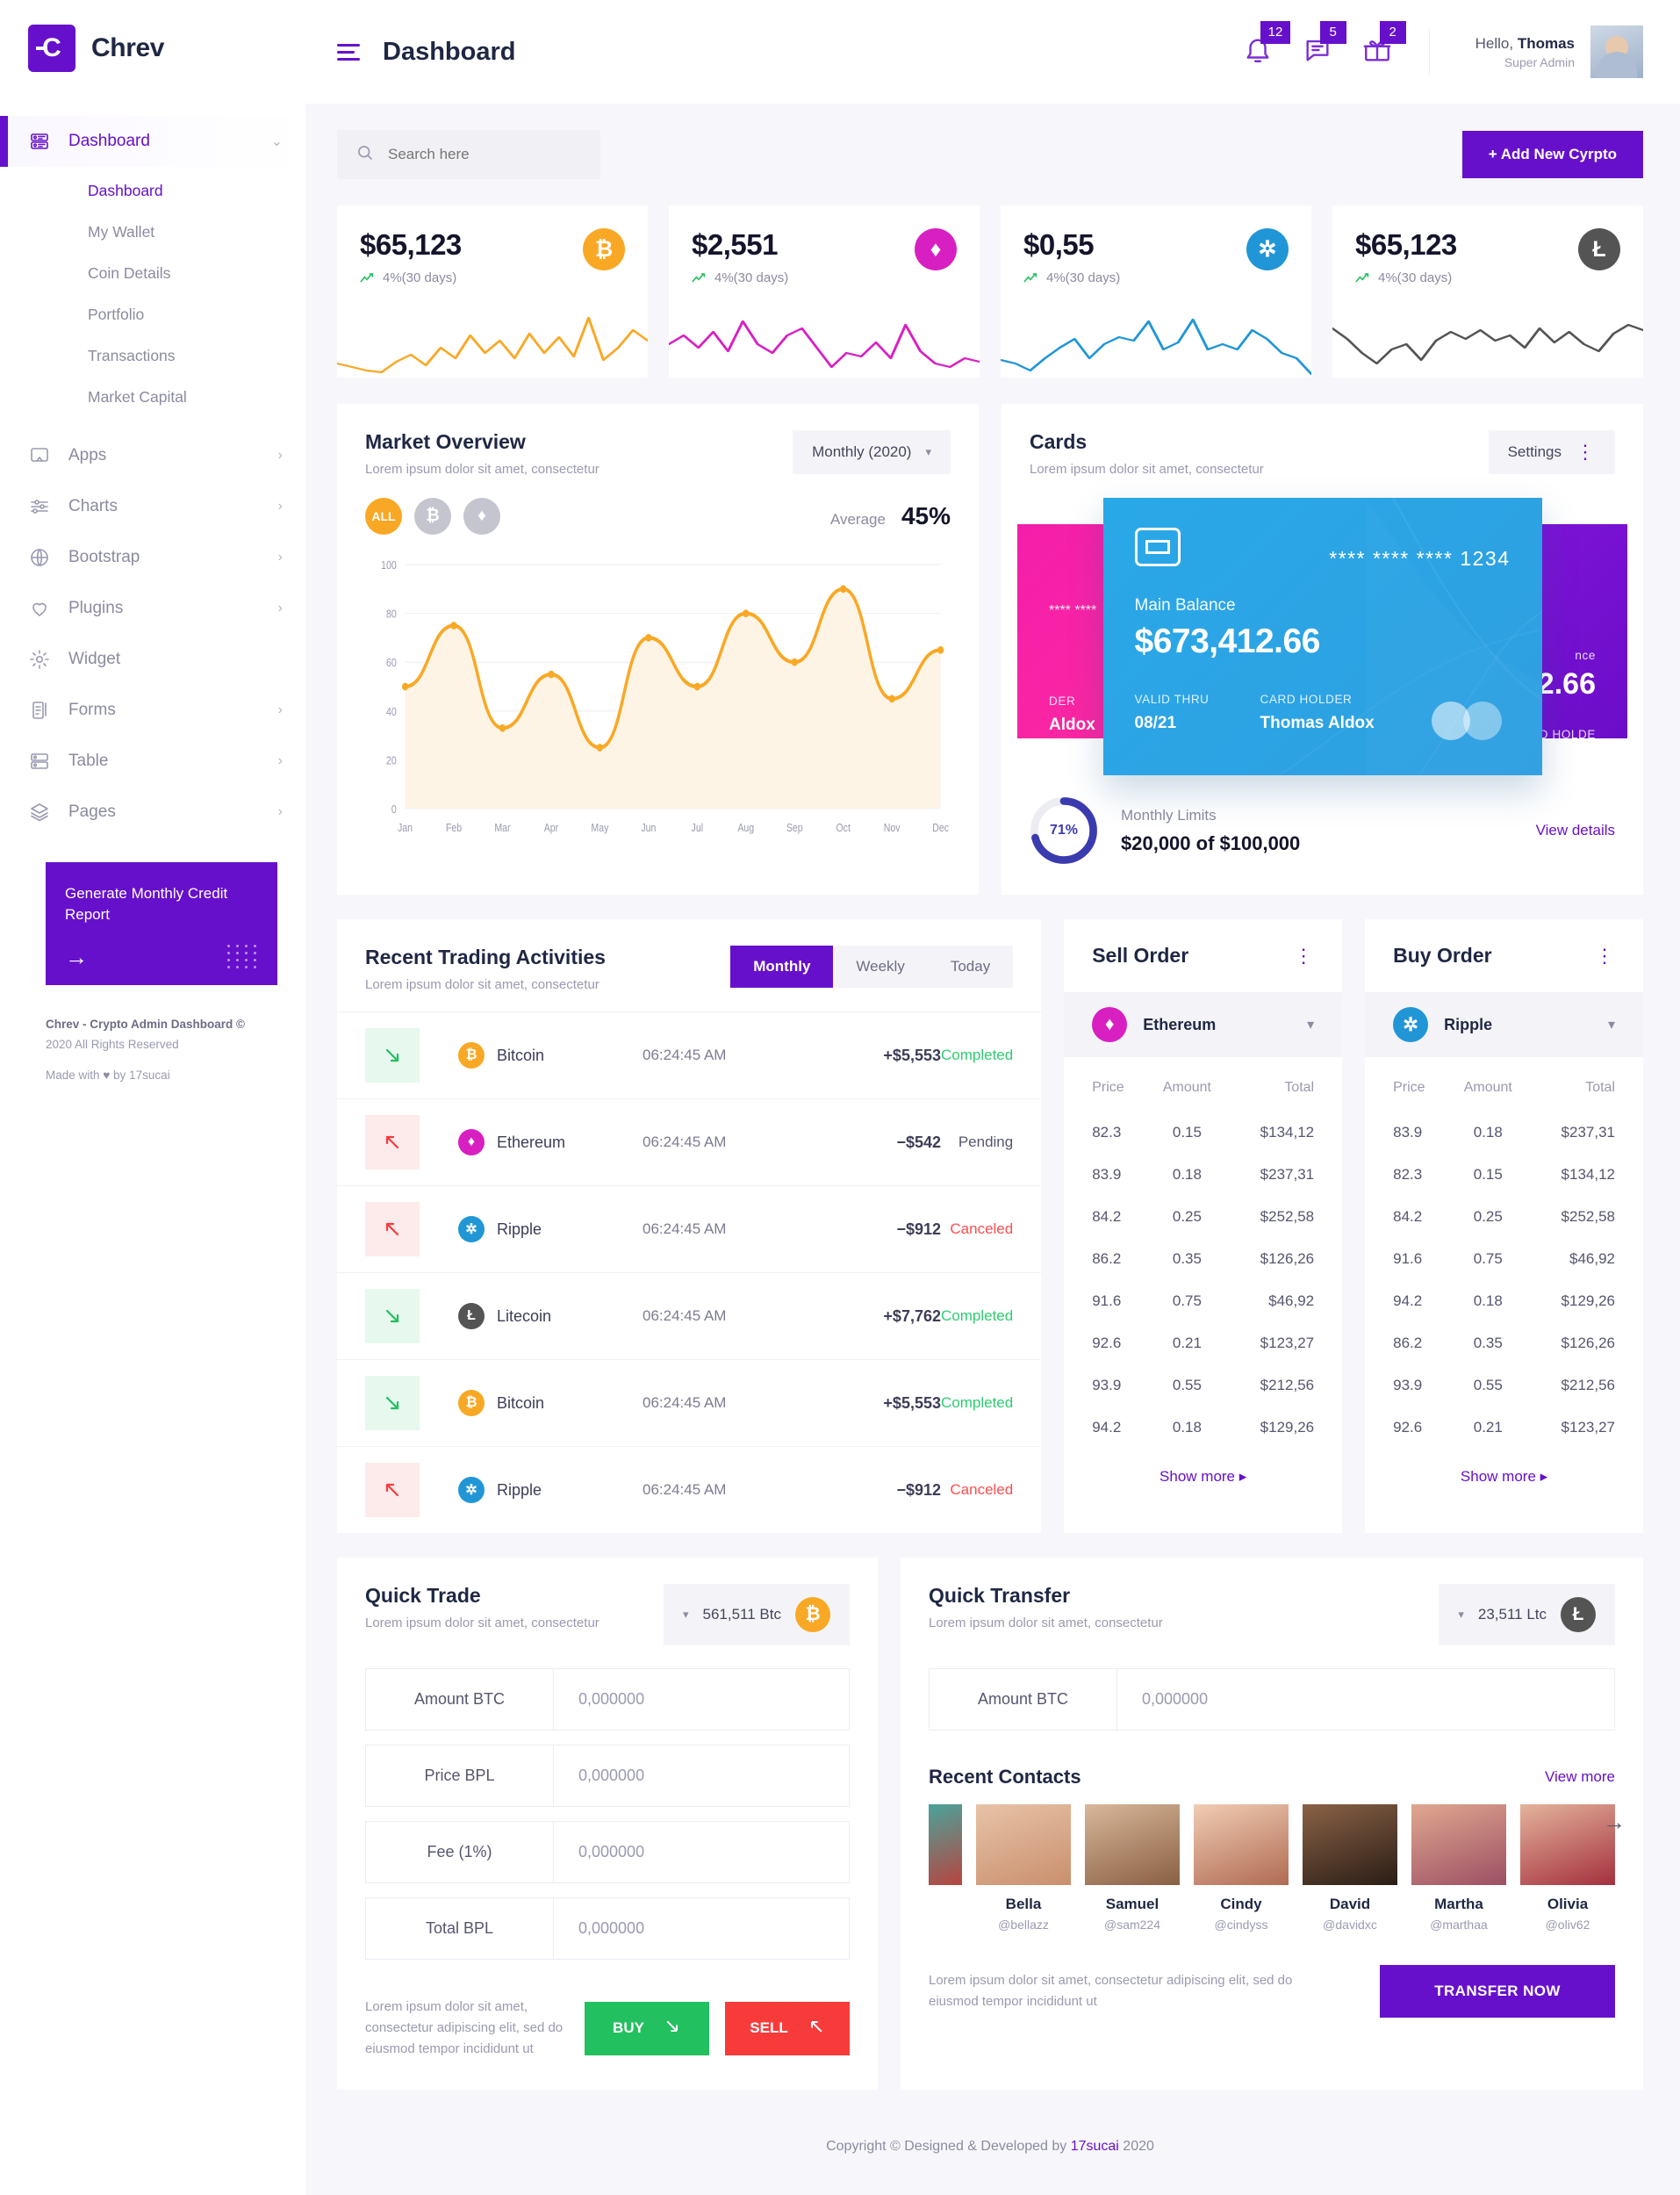 This screenshot has width=1680, height=2195. Describe the element at coordinates (1174, 1699) in the screenshot. I see `transfer-amount-value: 0,000000` at that location.